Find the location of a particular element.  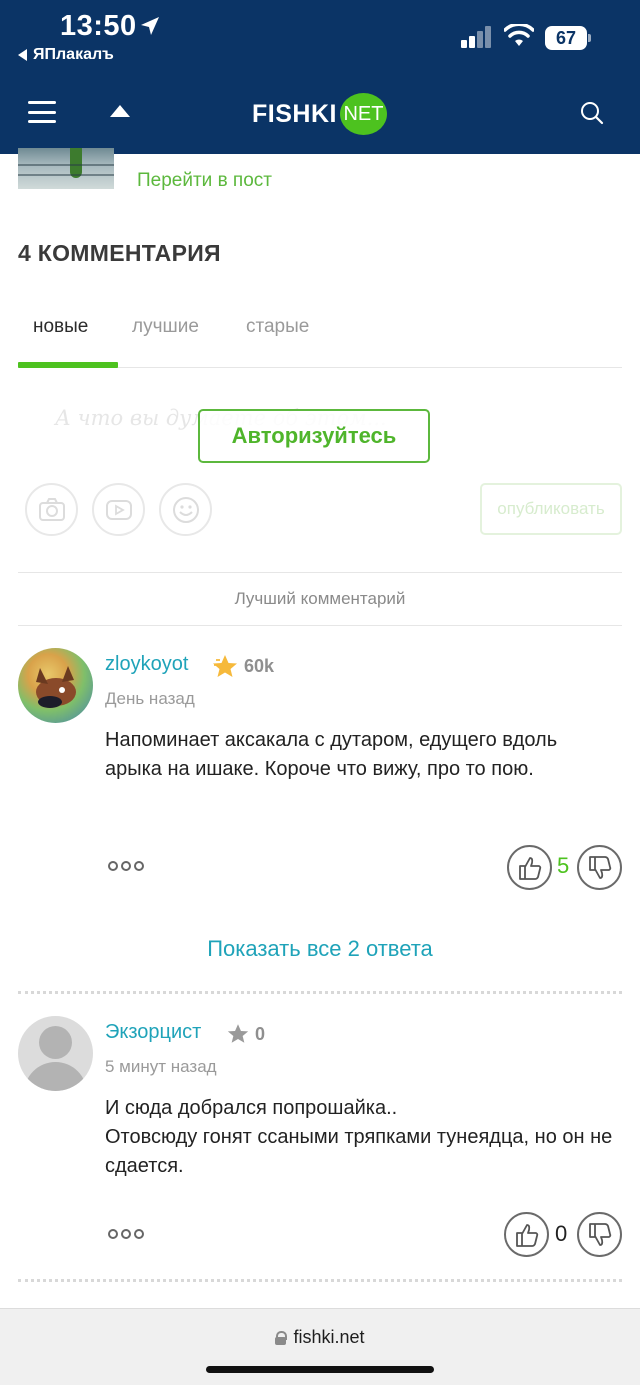

battery-icon: 67 is located at coordinates (568, 38).